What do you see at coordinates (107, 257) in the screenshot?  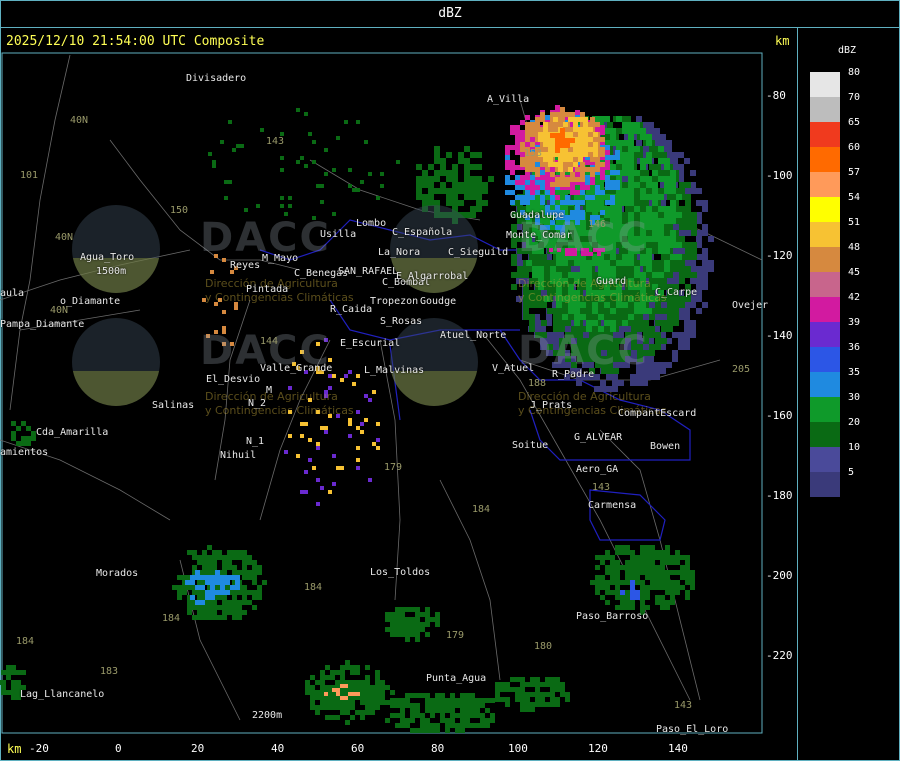 I see `place-label: Agua_Toro` at bounding box center [107, 257].